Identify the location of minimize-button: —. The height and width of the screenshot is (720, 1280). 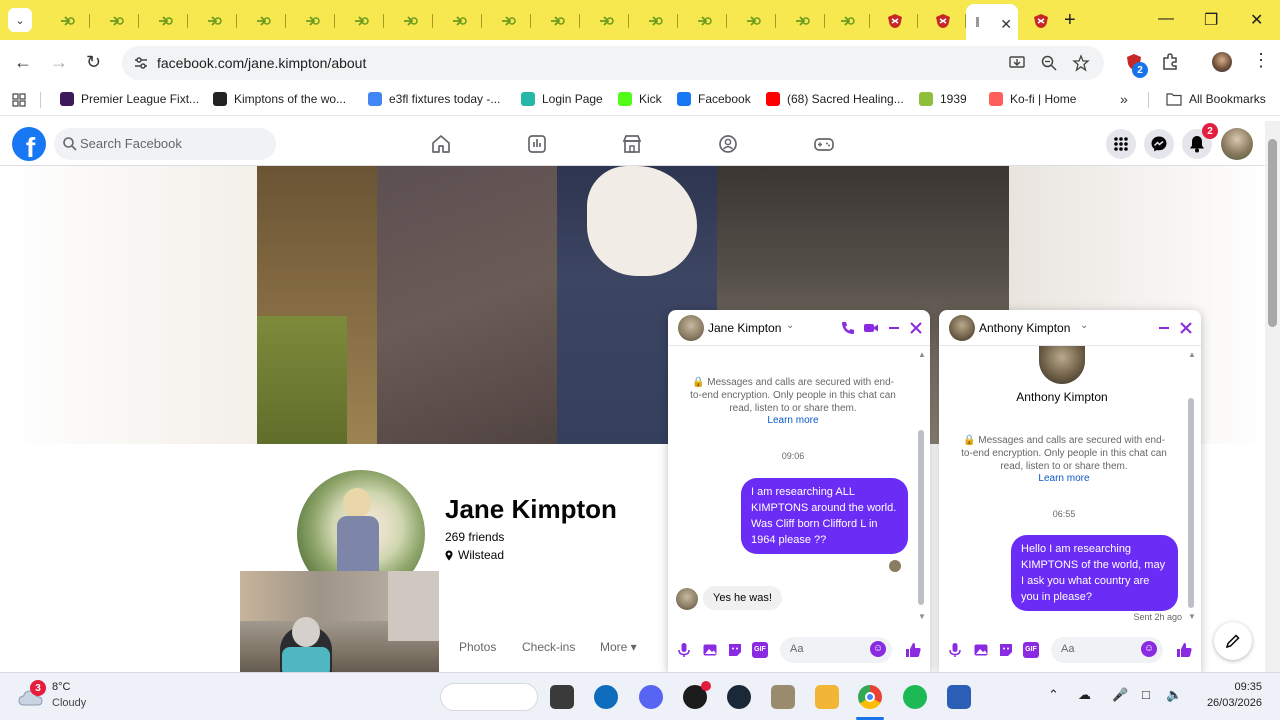
(1166, 19).